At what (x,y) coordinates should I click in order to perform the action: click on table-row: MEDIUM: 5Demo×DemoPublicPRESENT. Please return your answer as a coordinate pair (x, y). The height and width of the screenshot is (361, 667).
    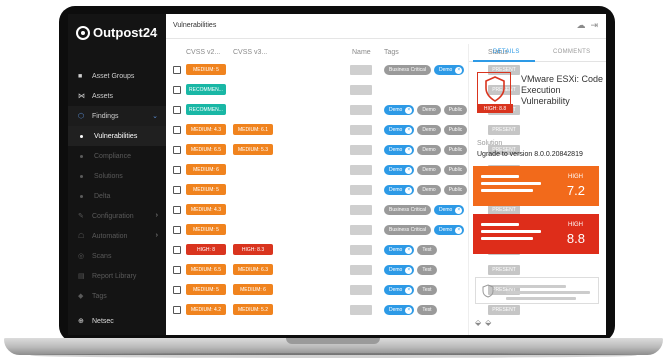
    Looking at the image, I should click on (343, 190).